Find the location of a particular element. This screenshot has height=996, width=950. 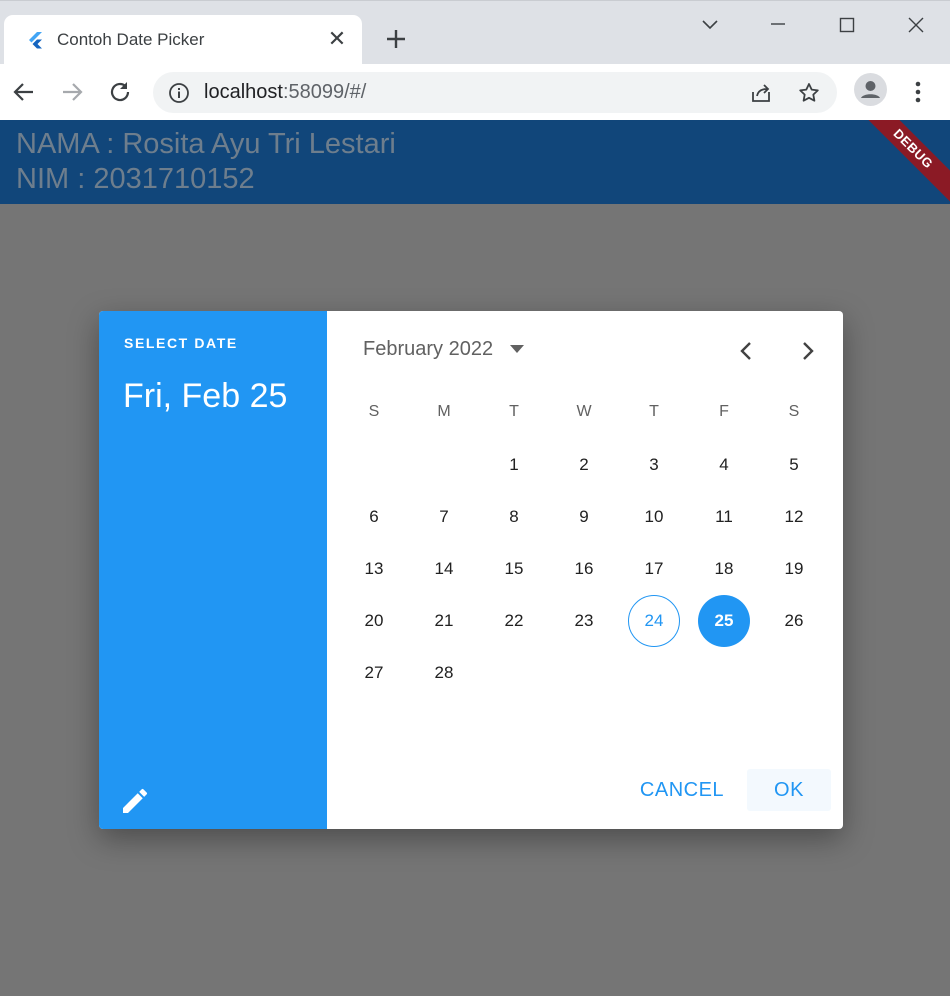

address-bar: localhost:58099/#/ is located at coordinates (495, 92).